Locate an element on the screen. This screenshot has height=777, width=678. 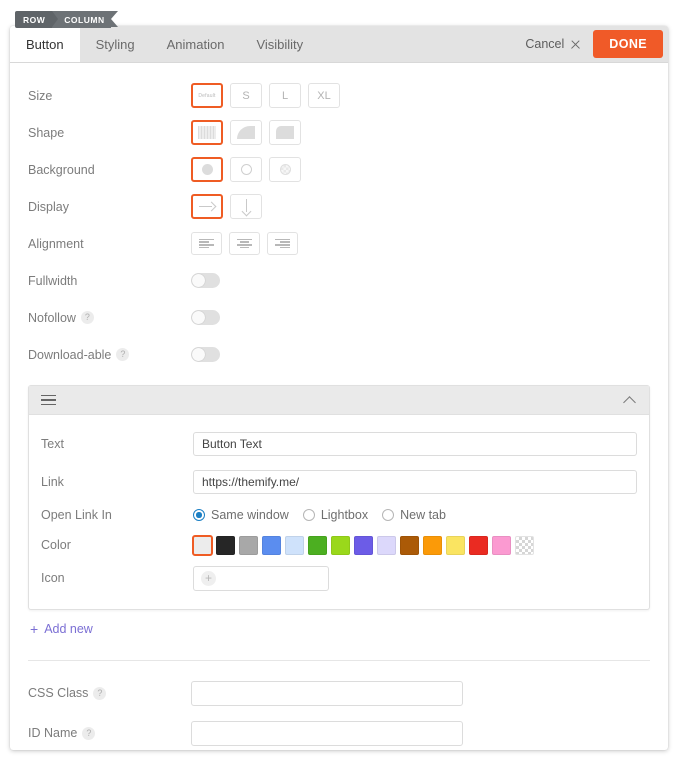
css-class-input is located at coordinates (327, 693).